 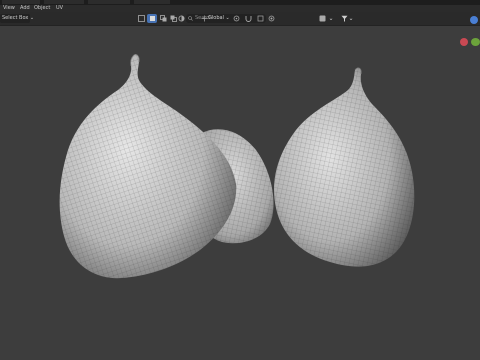 I want to click on select-mode-dropdown: Select Box ⌄, so click(x=17, y=18).